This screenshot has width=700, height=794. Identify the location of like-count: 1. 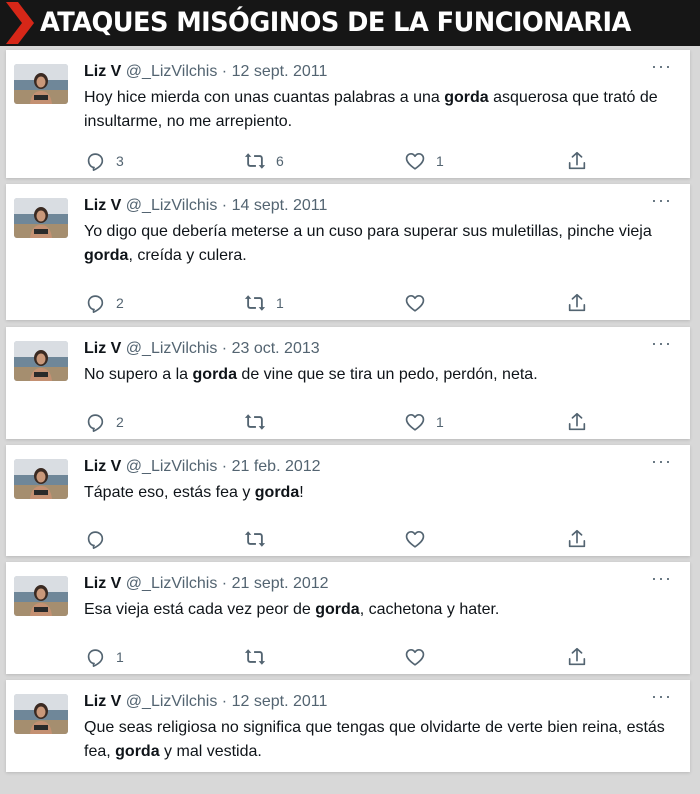
(440, 161).